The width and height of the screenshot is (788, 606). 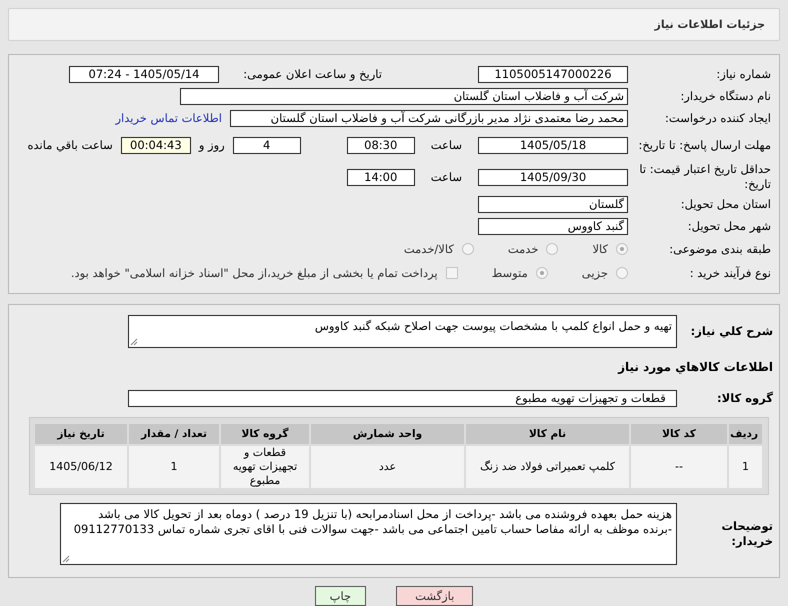 What do you see at coordinates (429, 249) in the screenshot?
I see `radio-label: کالا/خدمت` at bounding box center [429, 249].